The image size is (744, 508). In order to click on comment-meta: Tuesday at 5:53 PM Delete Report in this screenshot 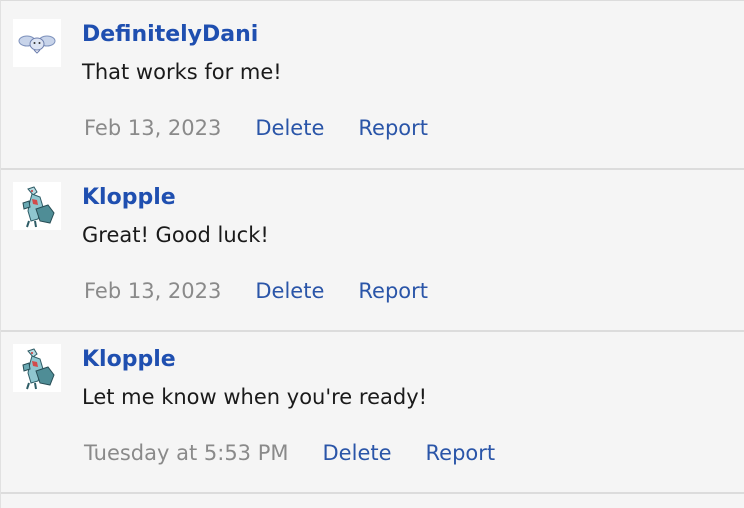, I will do `click(306, 453)`.